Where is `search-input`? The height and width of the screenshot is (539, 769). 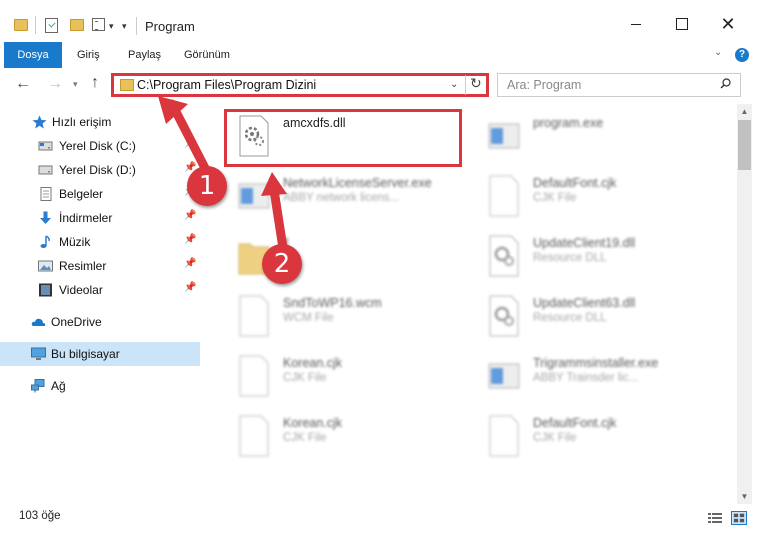
search-input is located at coordinates (603, 85).